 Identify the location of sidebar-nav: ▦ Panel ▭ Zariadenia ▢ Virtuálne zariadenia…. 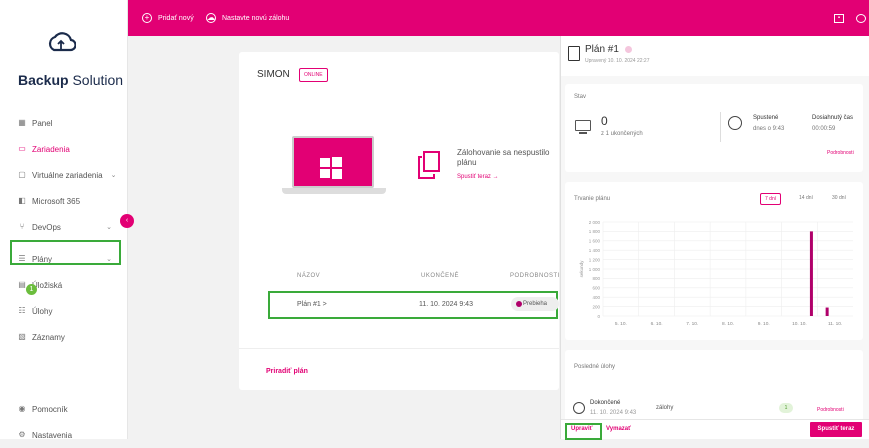
(64, 230).